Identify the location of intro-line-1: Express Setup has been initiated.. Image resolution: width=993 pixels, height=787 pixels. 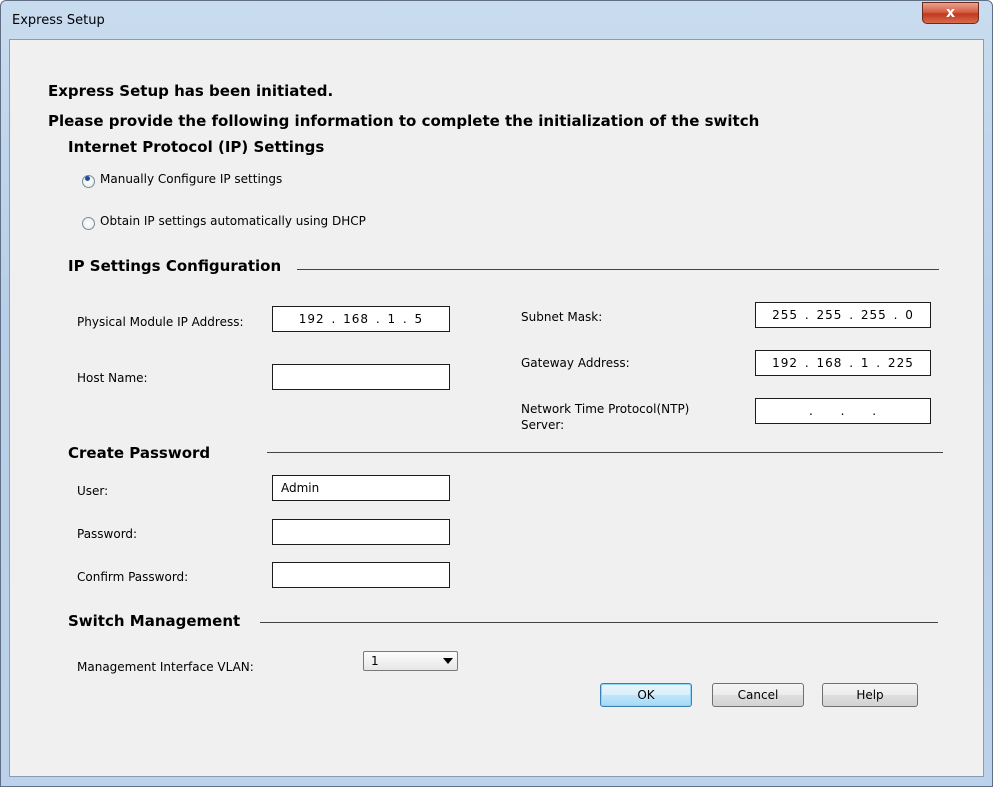
(191, 91).